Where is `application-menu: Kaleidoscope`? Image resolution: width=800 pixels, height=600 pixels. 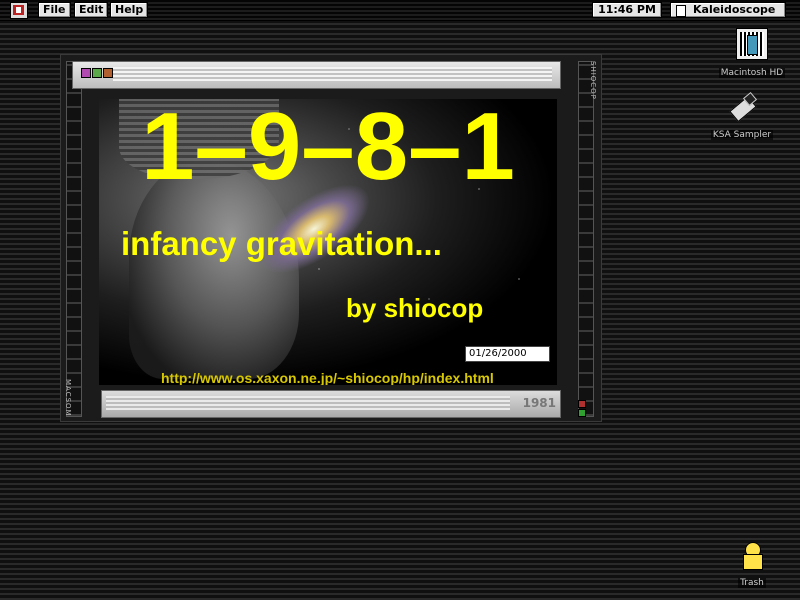
application-menu: Kaleidoscope is located at coordinates (728, 10).